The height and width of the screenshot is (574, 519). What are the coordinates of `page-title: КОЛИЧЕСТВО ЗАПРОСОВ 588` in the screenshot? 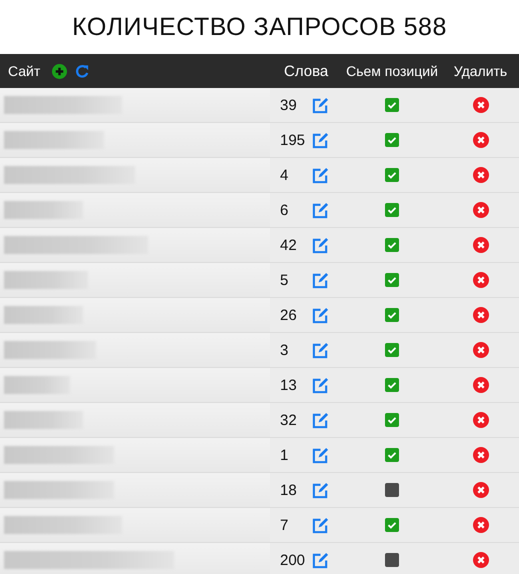 It's located at (259, 27).